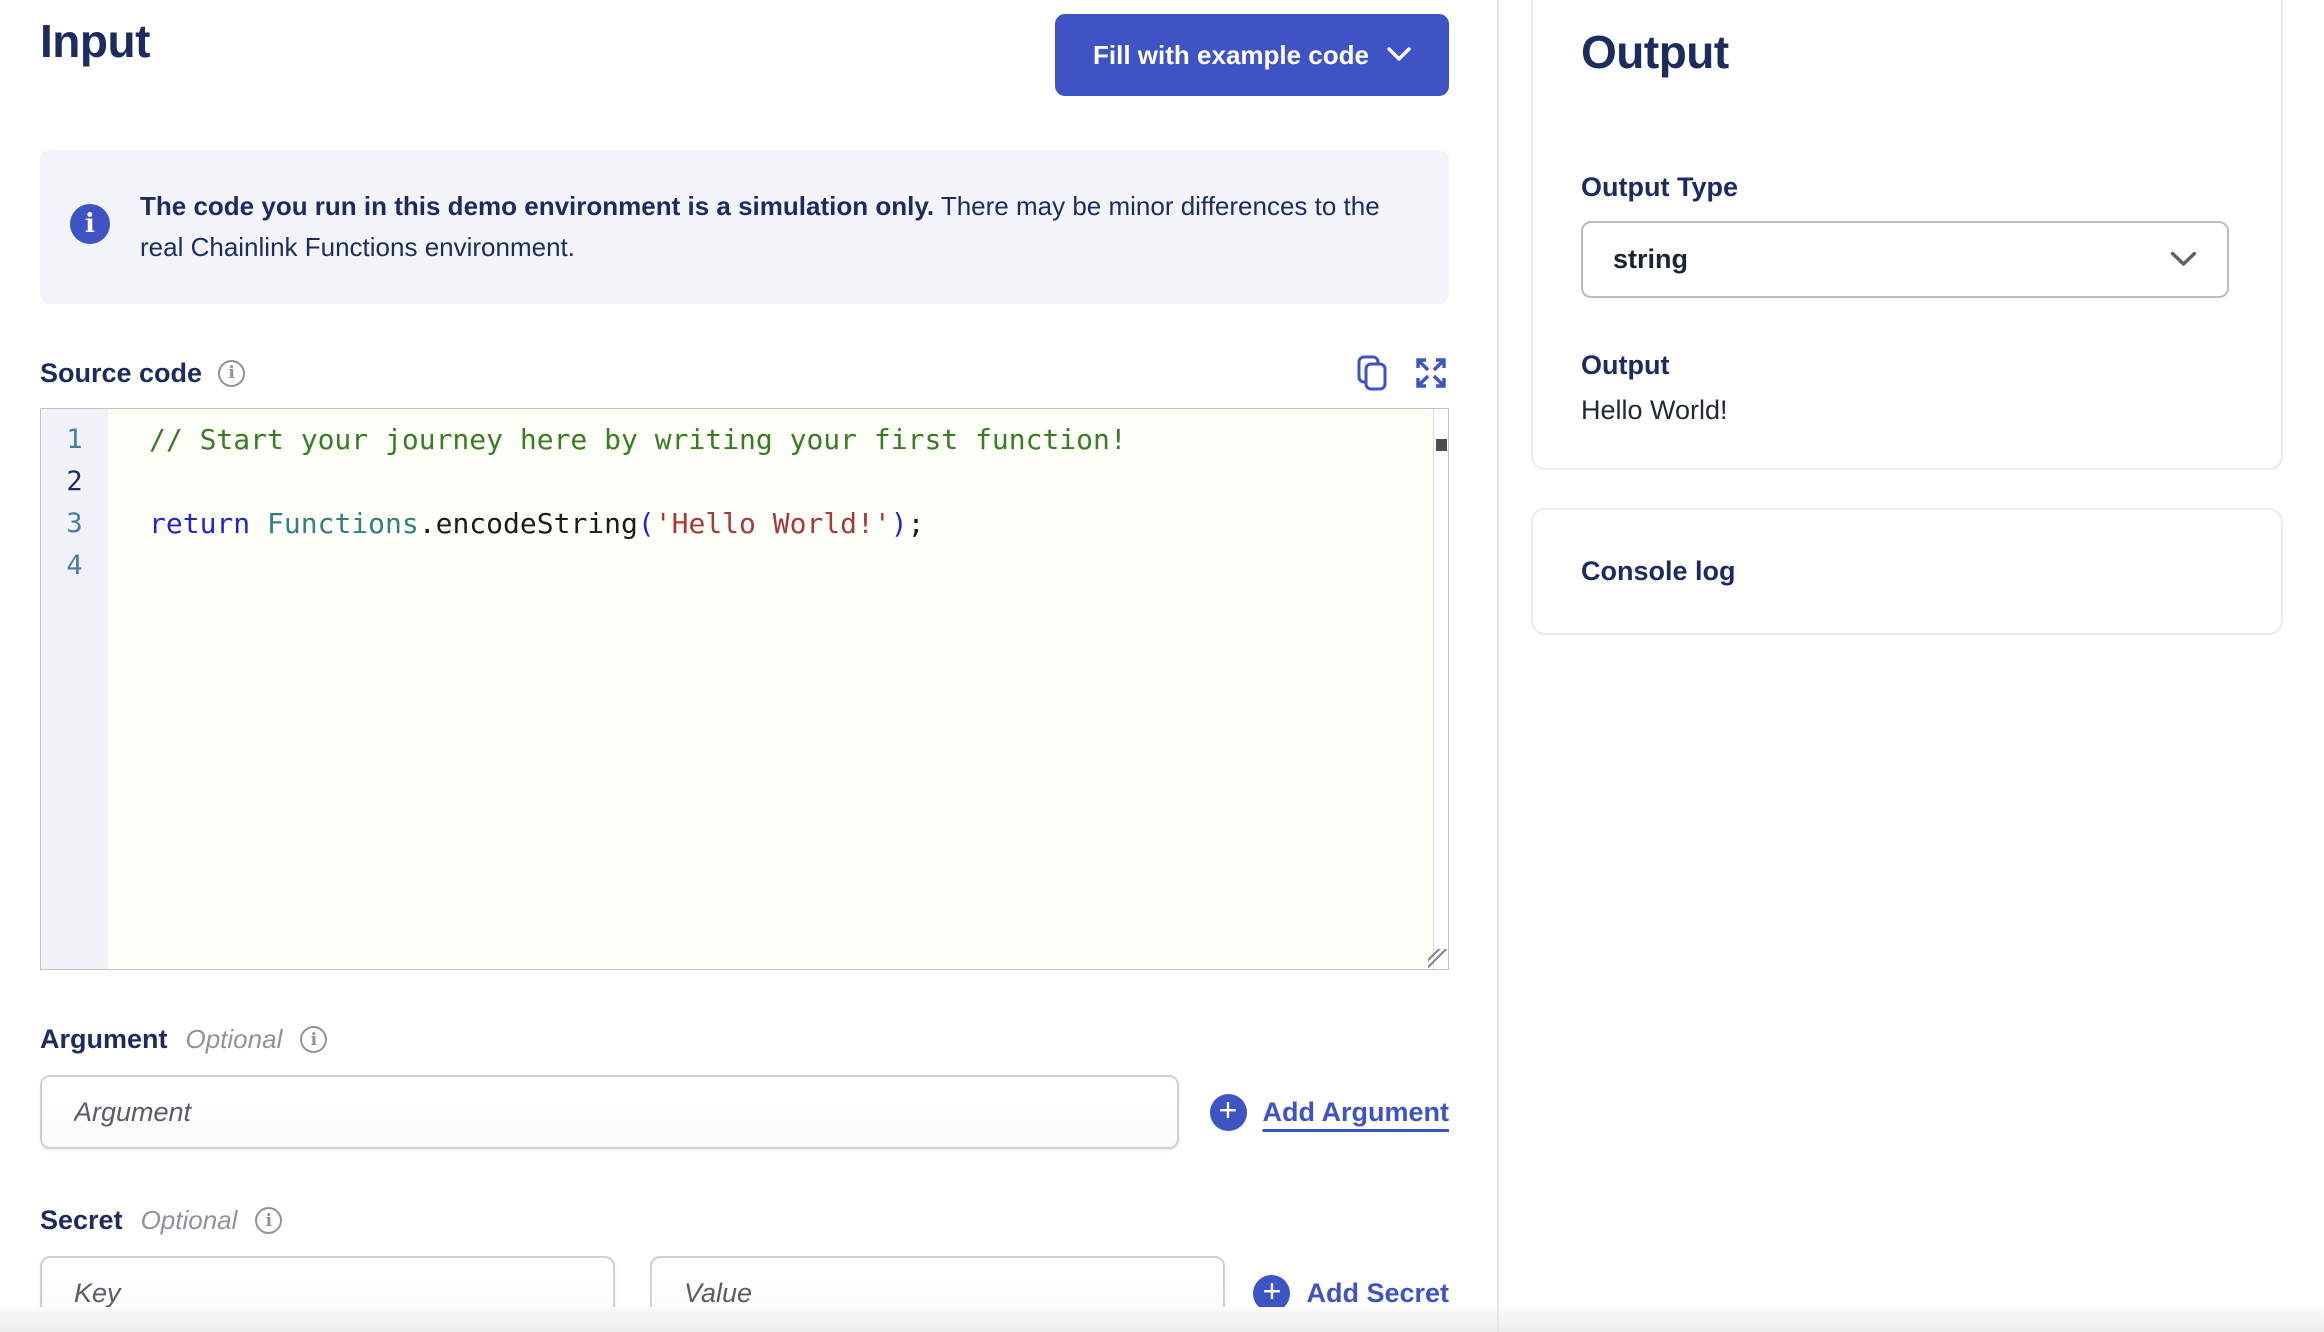  Describe the element at coordinates (1272, 1293) in the screenshot. I see `add-secret-plus-icon: +` at that location.